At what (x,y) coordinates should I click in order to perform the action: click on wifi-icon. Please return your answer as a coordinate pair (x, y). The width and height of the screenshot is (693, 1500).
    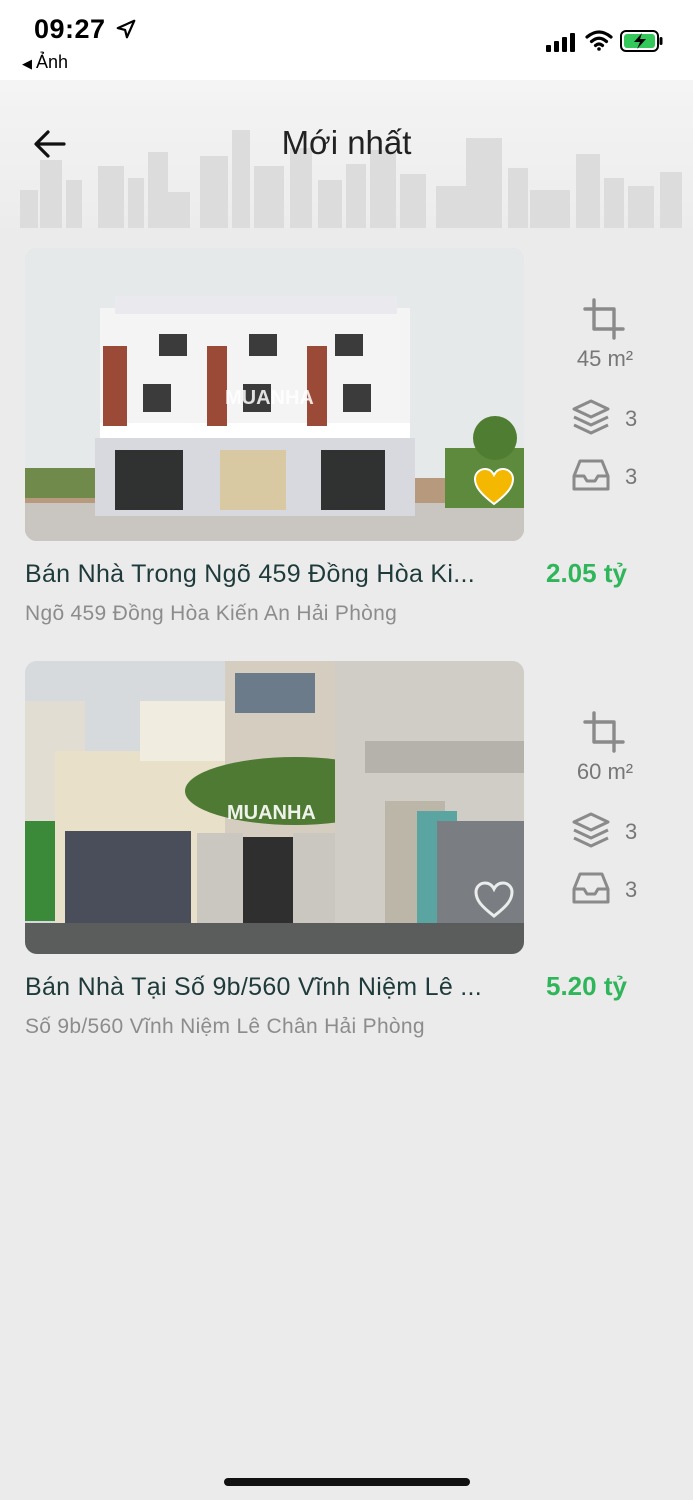
    Looking at the image, I should click on (599, 40).